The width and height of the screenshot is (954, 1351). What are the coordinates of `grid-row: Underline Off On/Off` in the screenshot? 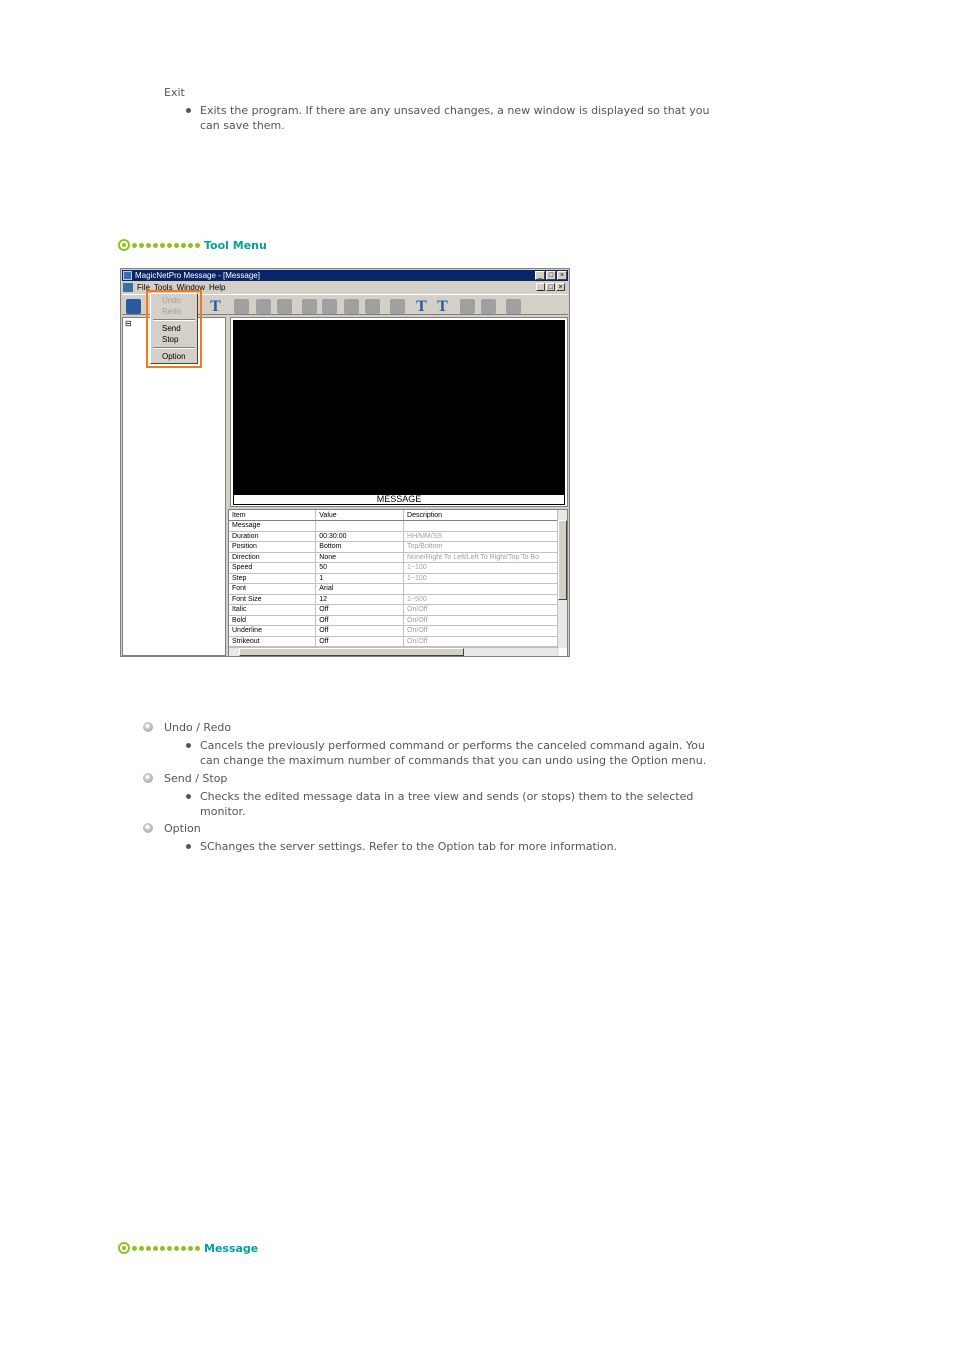 It's located at (394, 631).